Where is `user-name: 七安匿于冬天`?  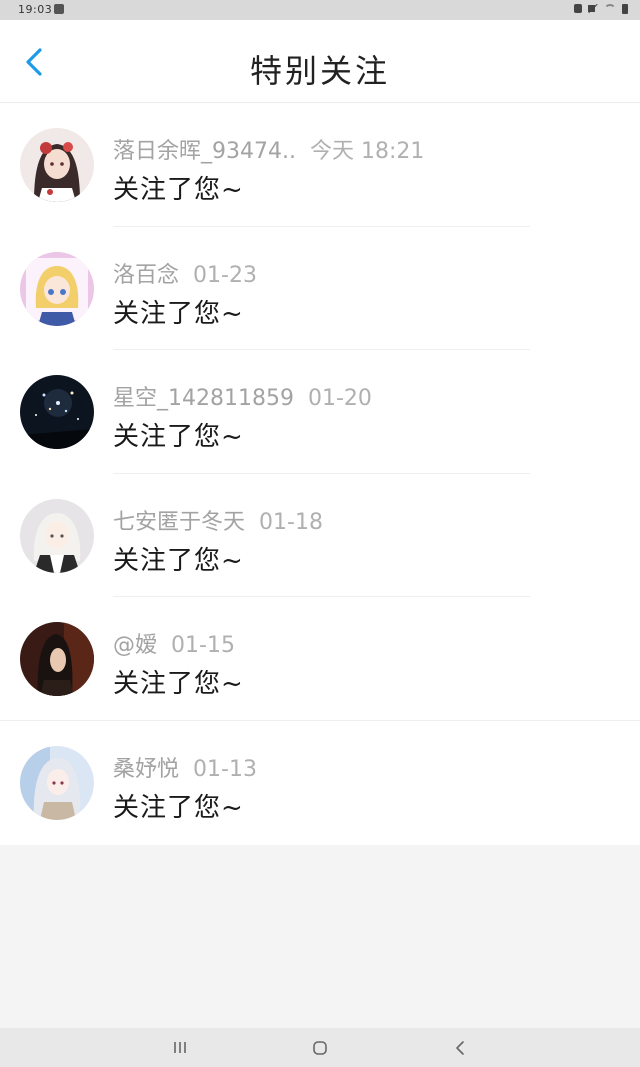
user-name: 七安匿于冬天 is located at coordinates (179, 522).